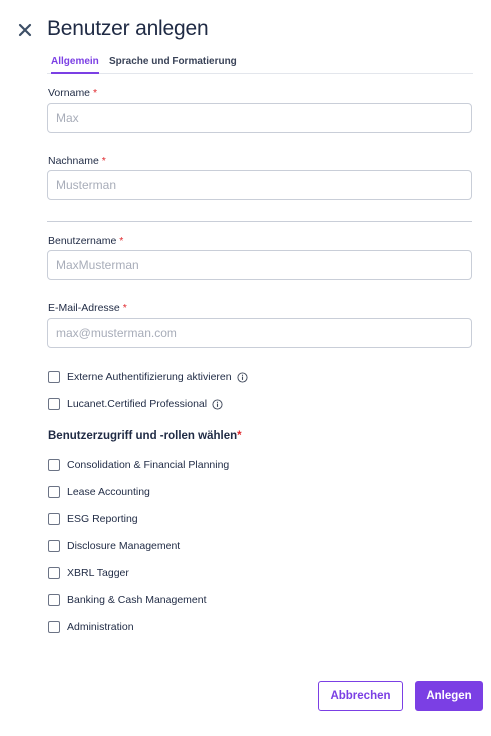 This screenshot has width=491, height=736. What do you see at coordinates (54, 573) in the screenshot?
I see `role-checkbox-xbrl-tagger` at bounding box center [54, 573].